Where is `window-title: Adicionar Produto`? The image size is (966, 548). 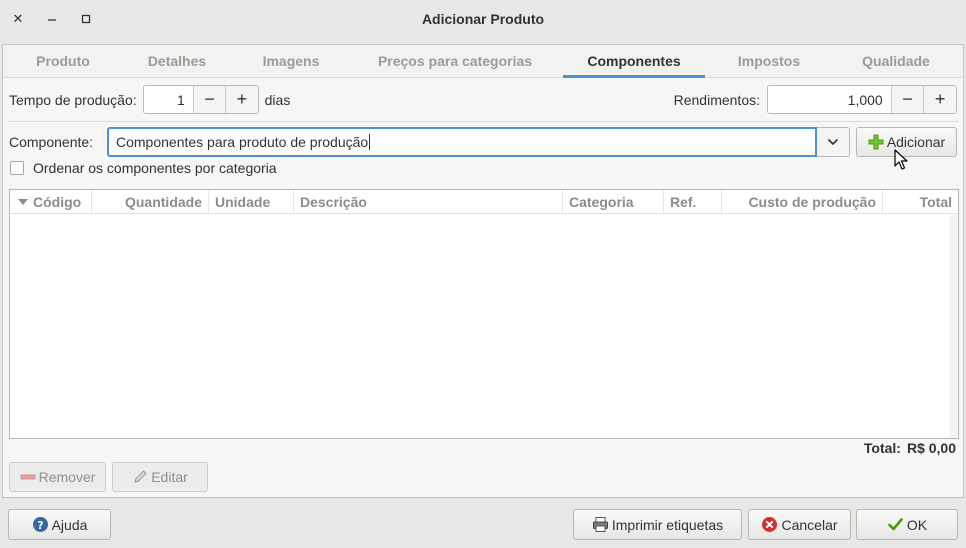
window-title: Adicionar Produto is located at coordinates (483, 19).